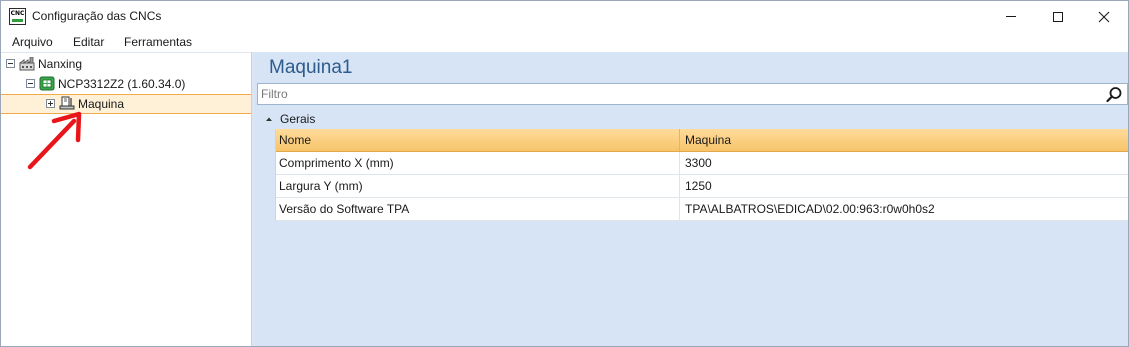 The width and height of the screenshot is (1129, 347). I want to click on close-button, so click(1104, 16).